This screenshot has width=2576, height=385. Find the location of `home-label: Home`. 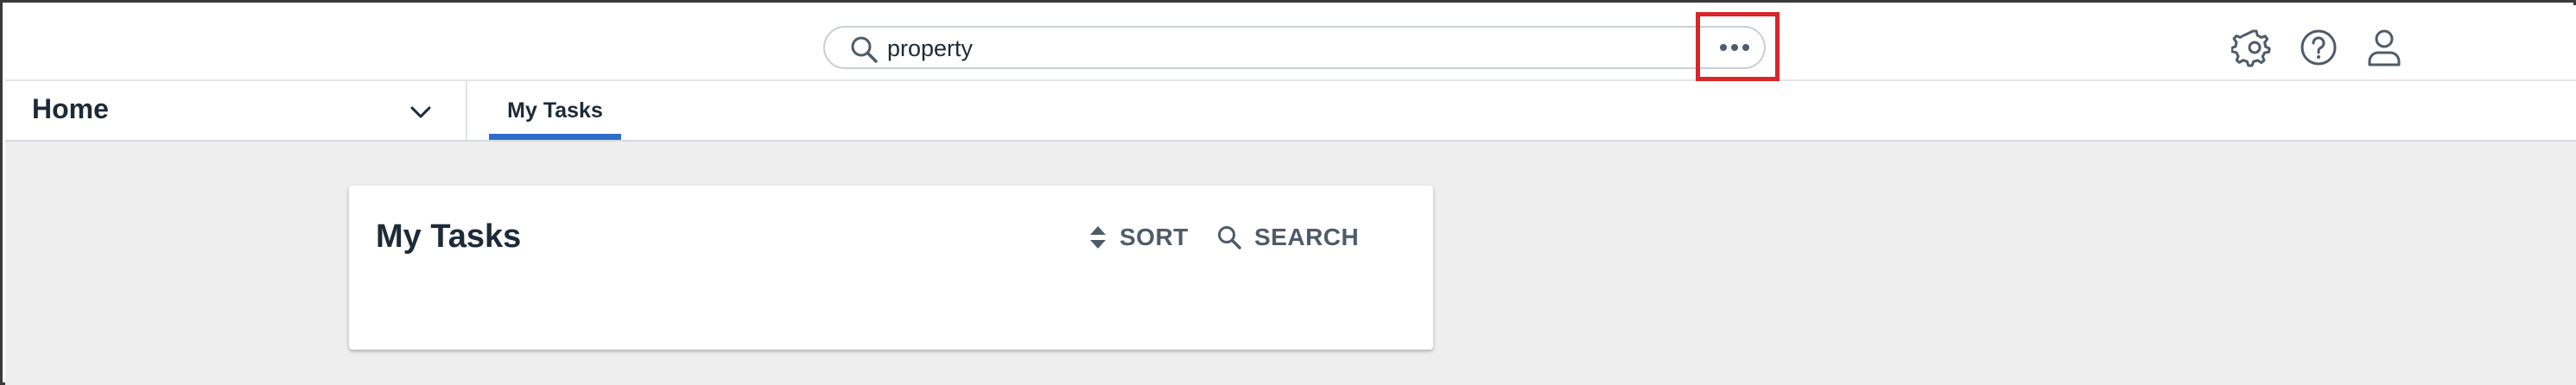

home-label: Home is located at coordinates (70, 108).